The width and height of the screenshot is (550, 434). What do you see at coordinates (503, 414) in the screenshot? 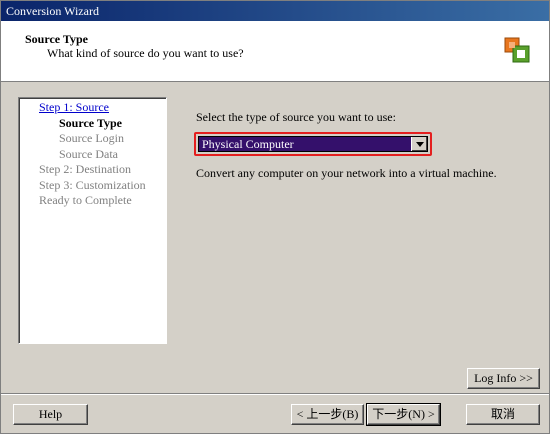
I see `cancel-button: 取消` at bounding box center [503, 414].